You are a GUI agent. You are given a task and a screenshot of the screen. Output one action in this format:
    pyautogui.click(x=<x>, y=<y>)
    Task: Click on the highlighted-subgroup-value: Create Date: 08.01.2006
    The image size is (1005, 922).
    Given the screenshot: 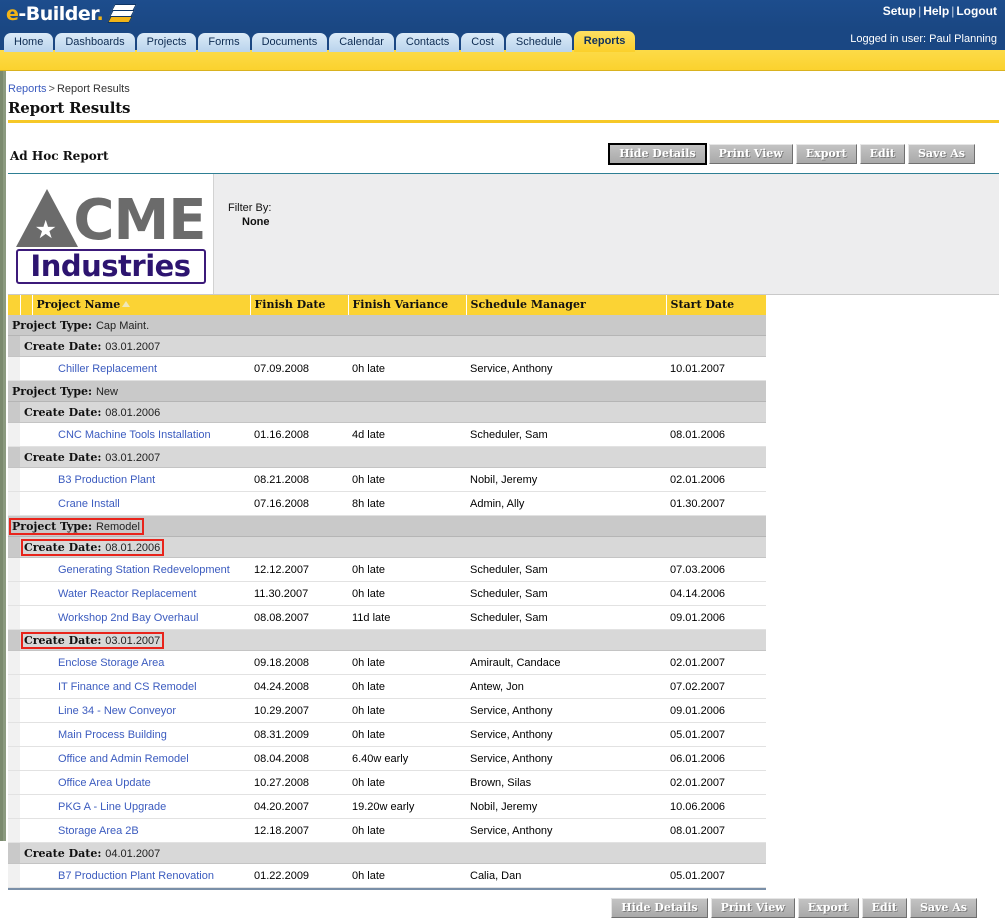 What is the action you would take?
    pyautogui.click(x=92, y=547)
    